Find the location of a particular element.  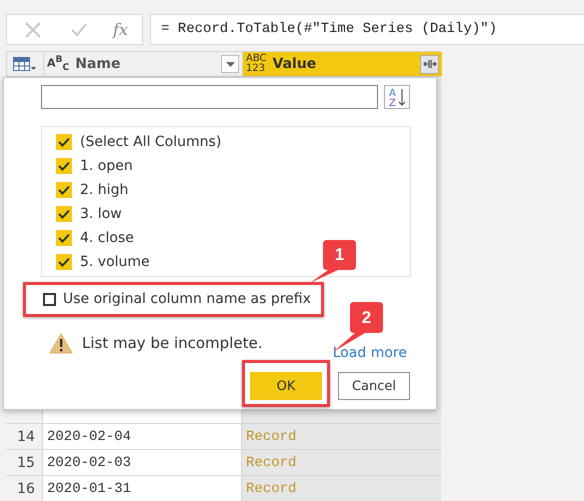

search-field is located at coordinates (209, 97).